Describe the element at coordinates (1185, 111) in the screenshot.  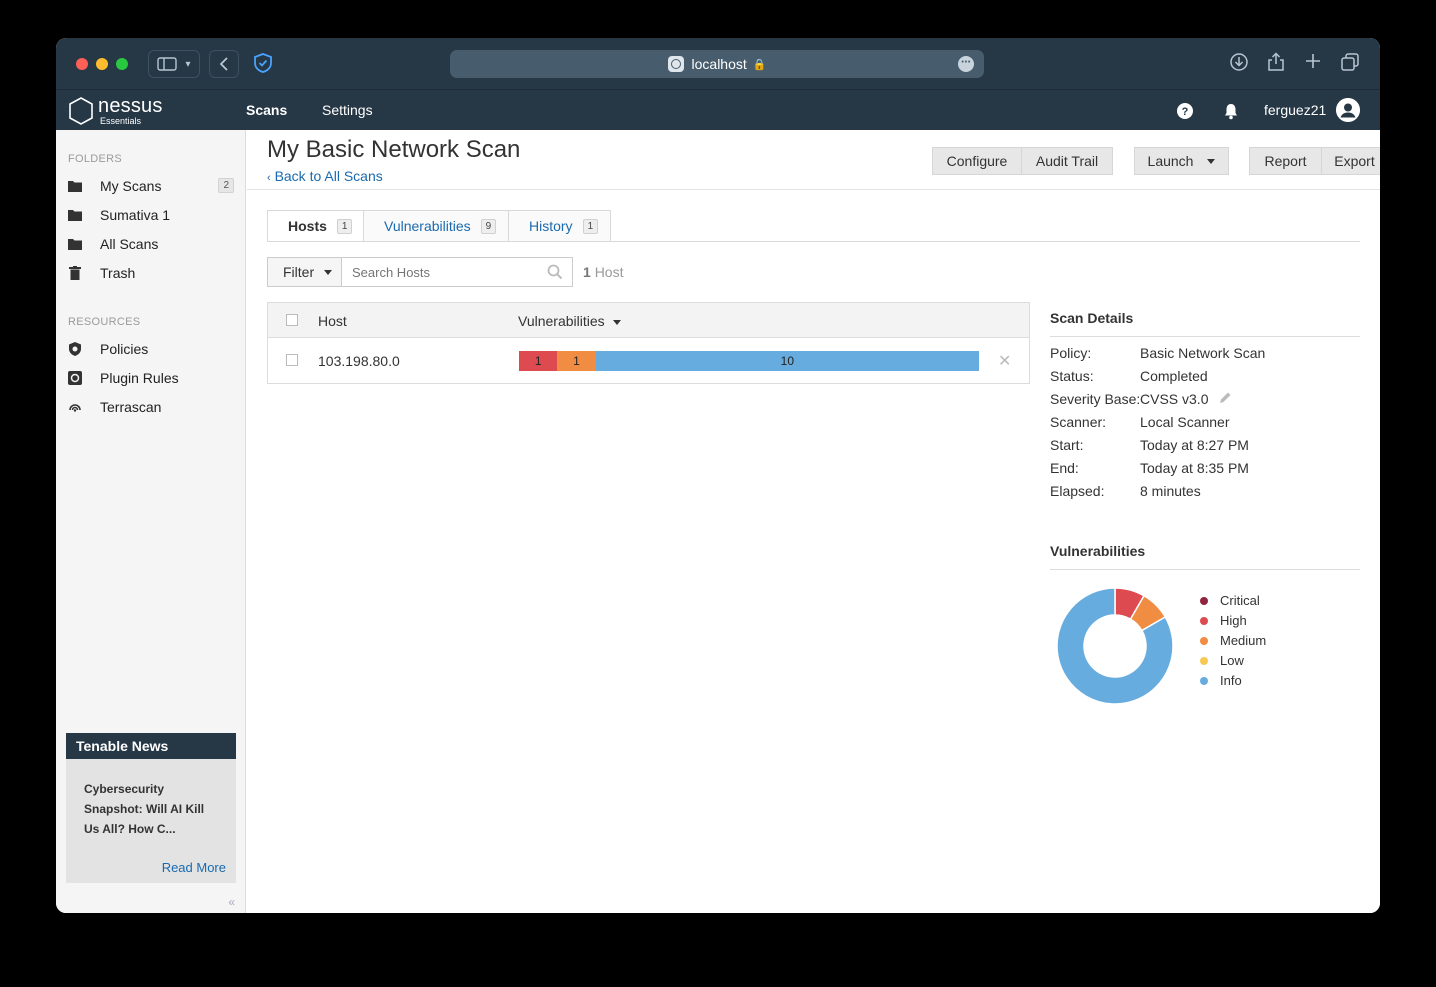
I see `help-icon: ?` at that location.